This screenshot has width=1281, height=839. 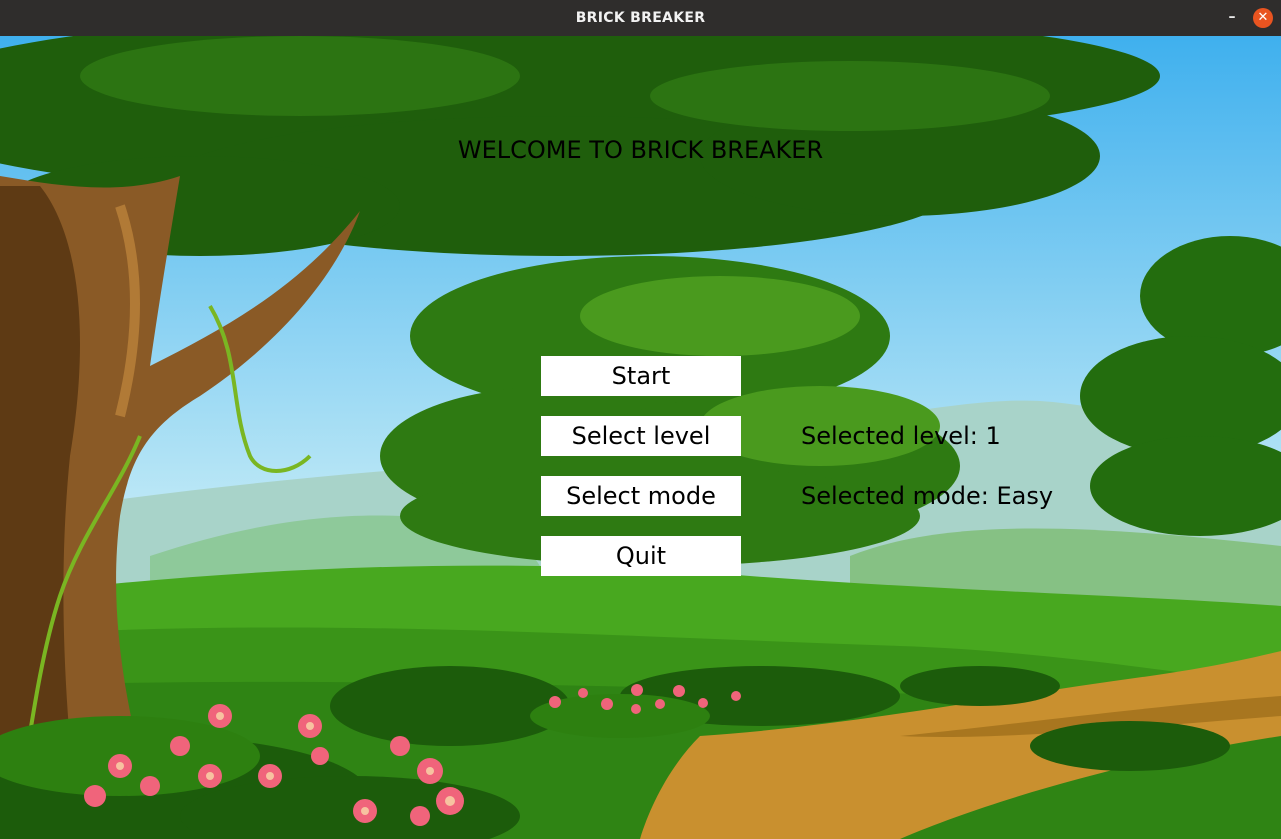 I want to click on minimize-button: –, so click(x=1232, y=18).